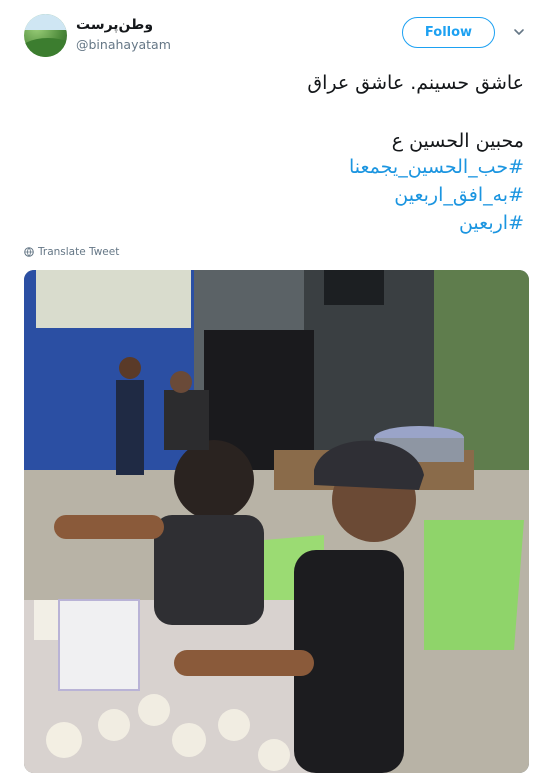 This screenshot has width=544, height=780. Describe the element at coordinates (45, 22) in the screenshot. I see `avatar-sky` at that location.